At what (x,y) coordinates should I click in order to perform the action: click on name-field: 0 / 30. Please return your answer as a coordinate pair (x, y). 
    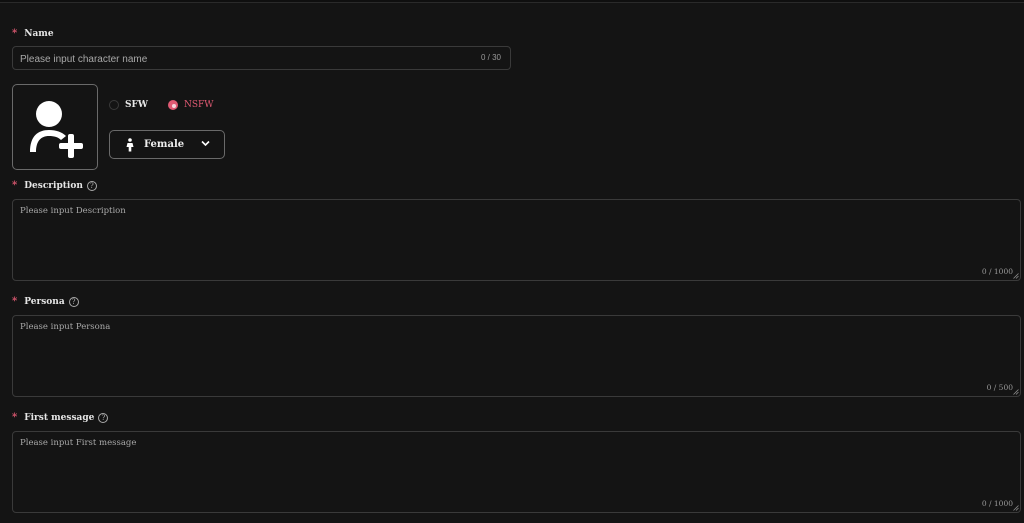
    Looking at the image, I should click on (261, 58).